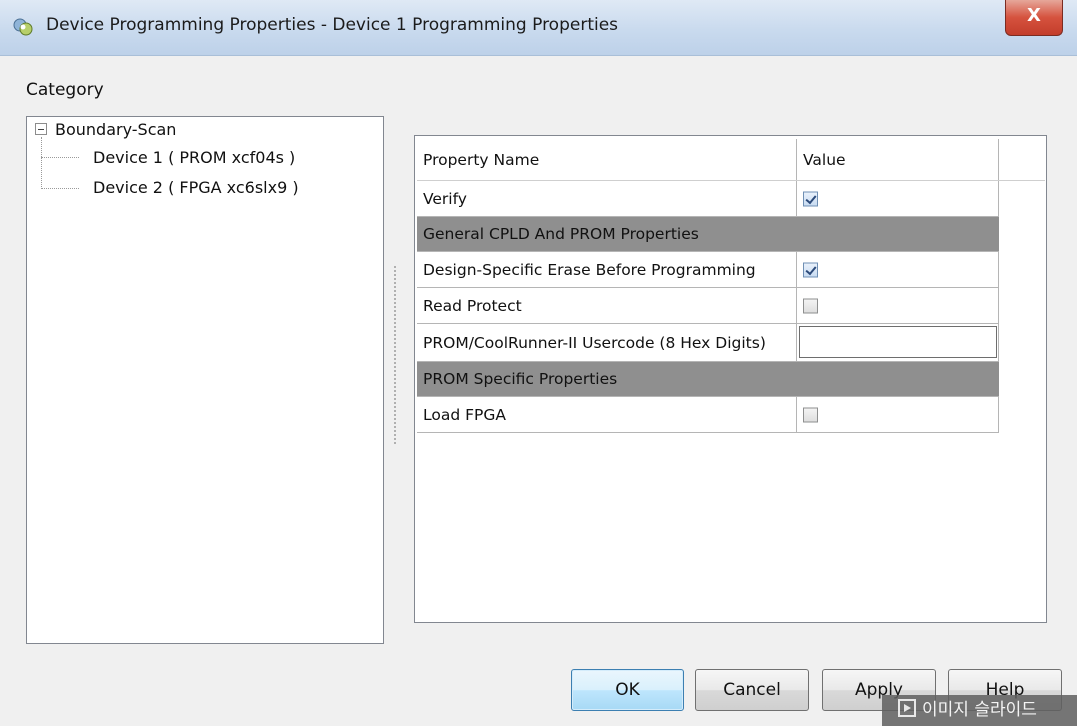 The height and width of the screenshot is (726, 1077). I want to click on header-filler, so click(1022, 160).